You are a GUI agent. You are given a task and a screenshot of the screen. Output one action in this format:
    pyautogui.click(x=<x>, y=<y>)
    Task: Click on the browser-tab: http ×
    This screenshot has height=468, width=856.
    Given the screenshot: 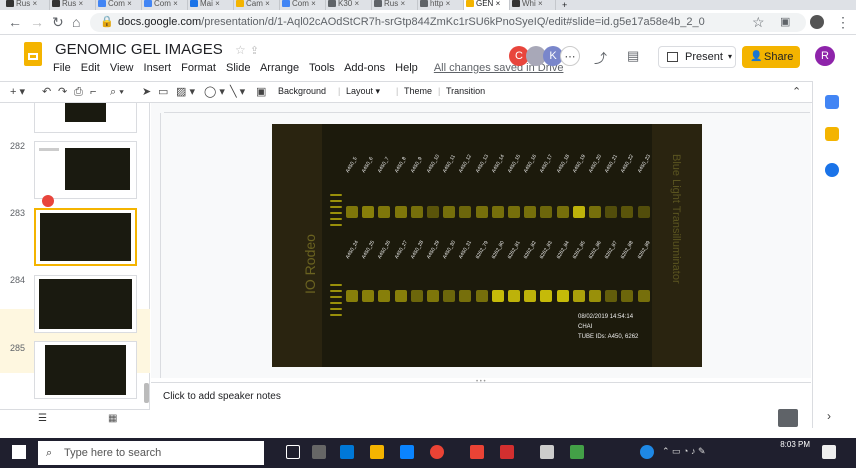 What is the action you would take?
    pyautogui.click(x=441, y=5)
    